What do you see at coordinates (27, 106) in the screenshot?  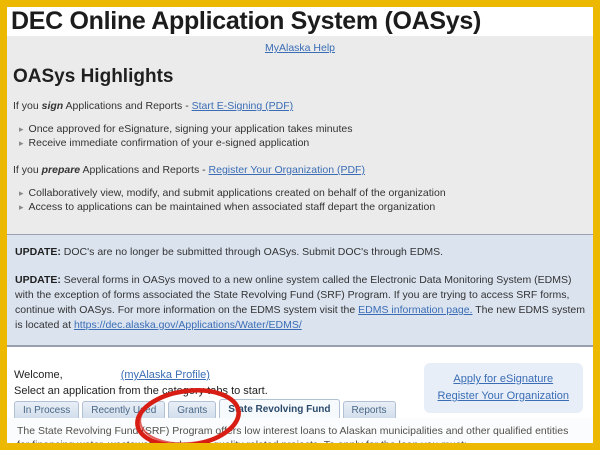 I see `sign-line-prefix: If you` at bounding box center [27, 106].